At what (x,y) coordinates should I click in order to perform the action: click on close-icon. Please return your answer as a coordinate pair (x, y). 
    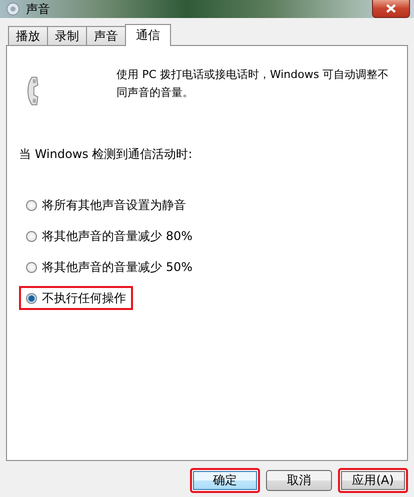
    Looking at the image, I should click on (391, 8).